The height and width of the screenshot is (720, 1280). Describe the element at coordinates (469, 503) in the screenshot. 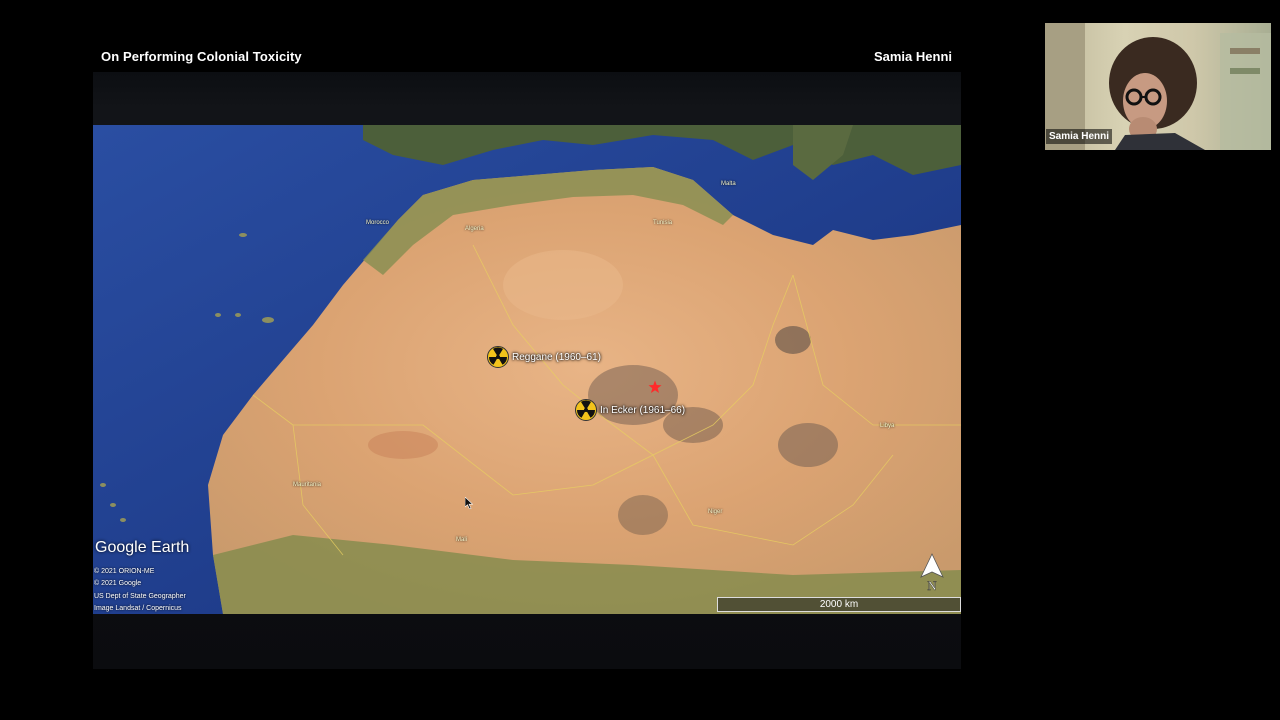

I see `mouse-cursor-icon` at that location.